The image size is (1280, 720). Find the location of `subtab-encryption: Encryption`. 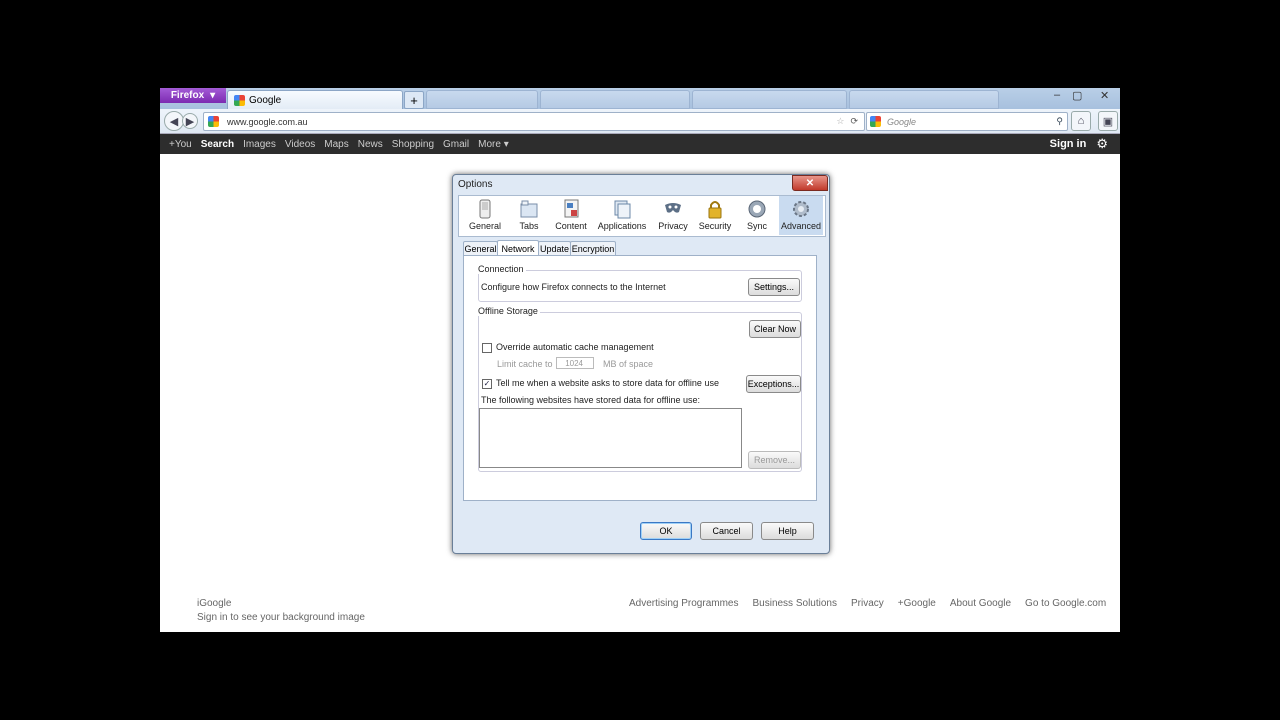

subtab-encryption: Encryption is located at coordinates (593, 248).